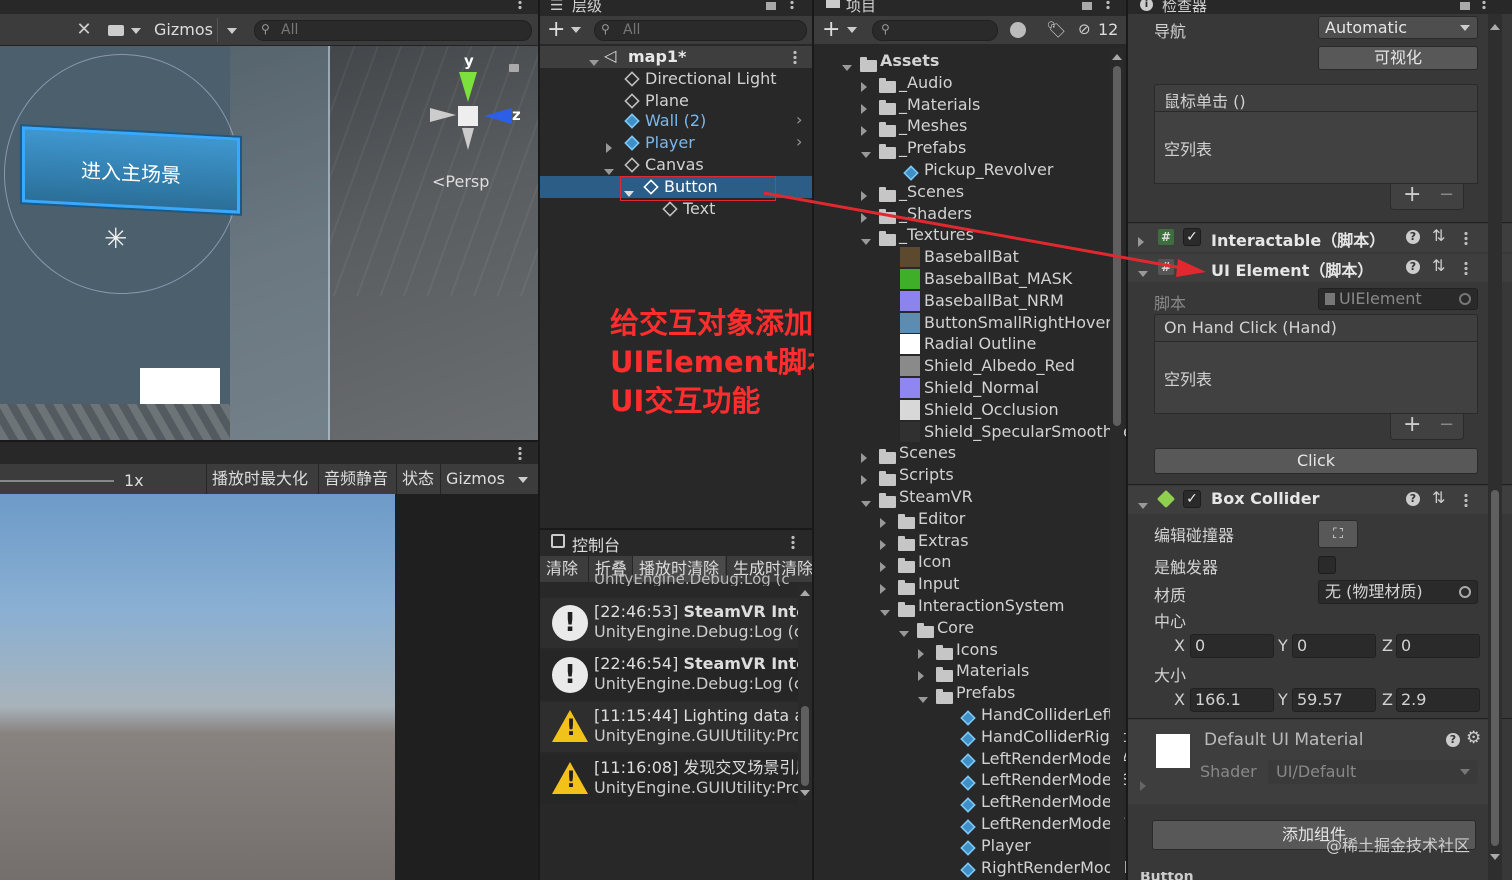 The image size is (1512, 880). Describe the element at coordinates (676, 543) in the screenshot. I see `console-tab: 控制台` at that location.